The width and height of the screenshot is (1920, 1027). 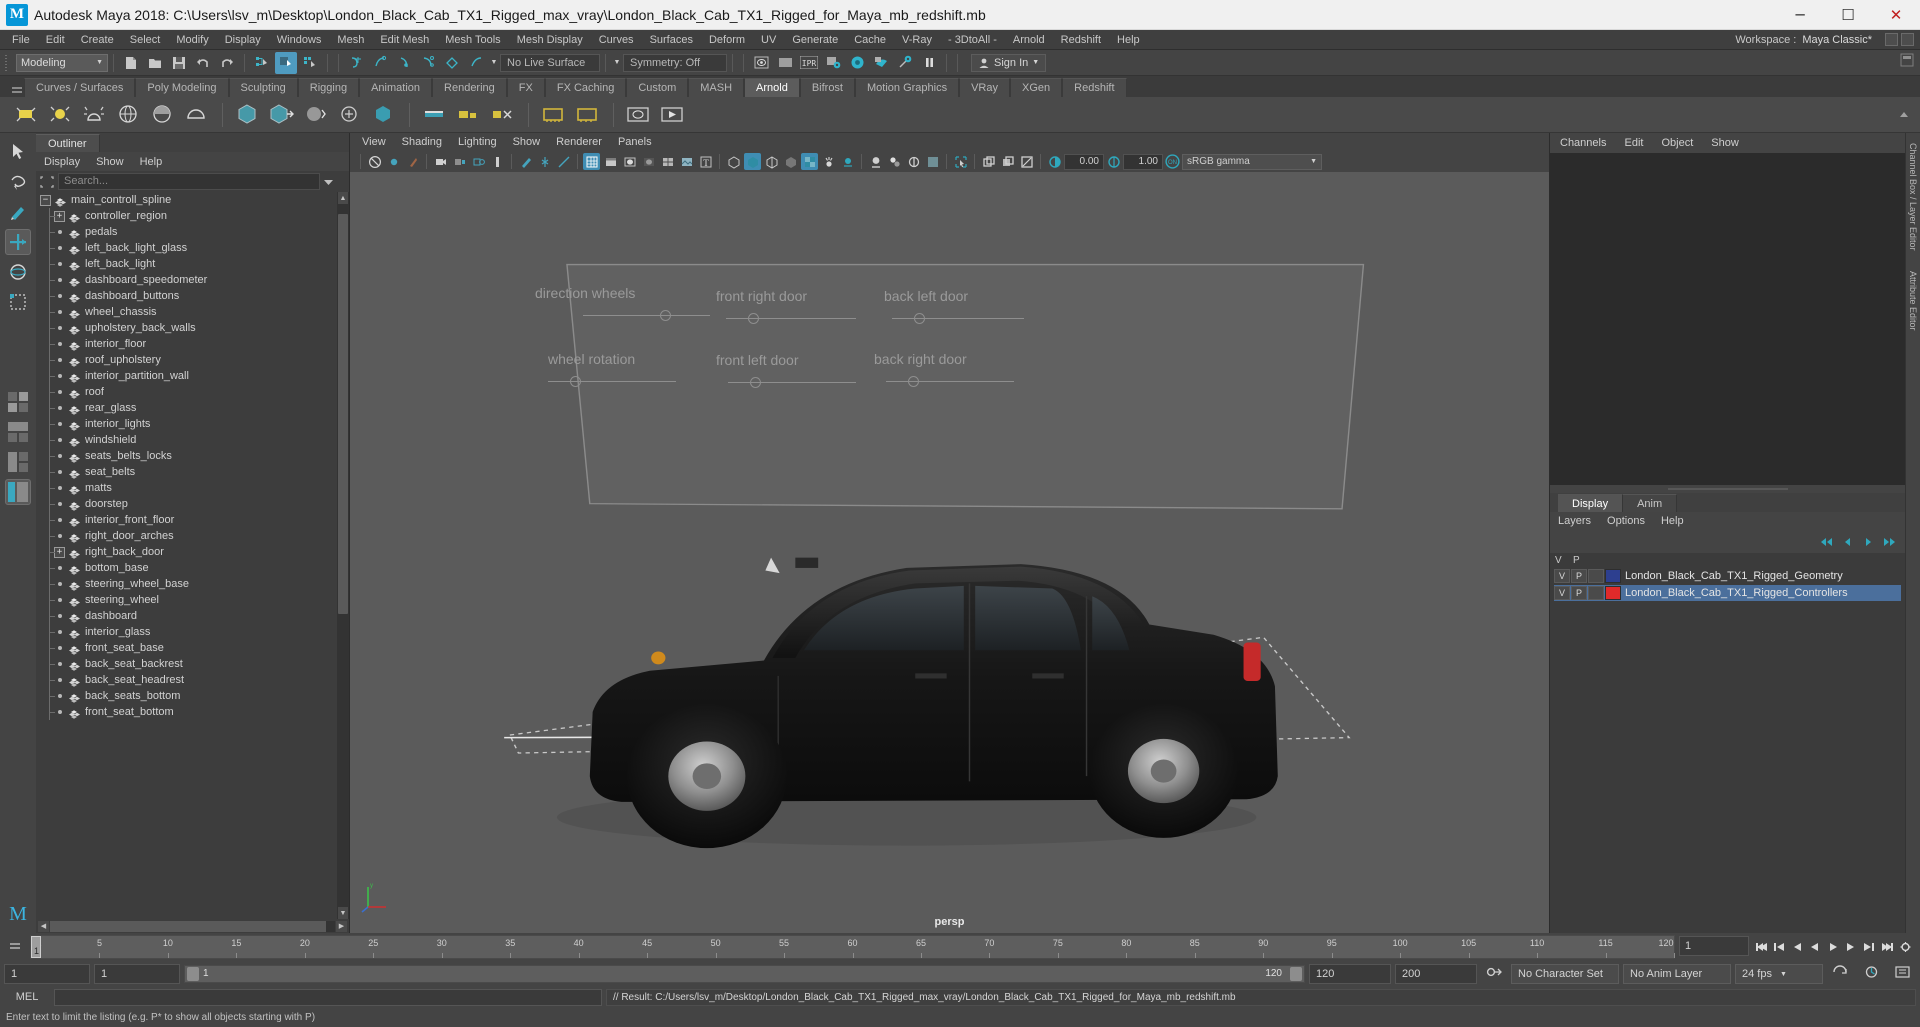 I want to click on controller-knob, so click(x=665, y=315).